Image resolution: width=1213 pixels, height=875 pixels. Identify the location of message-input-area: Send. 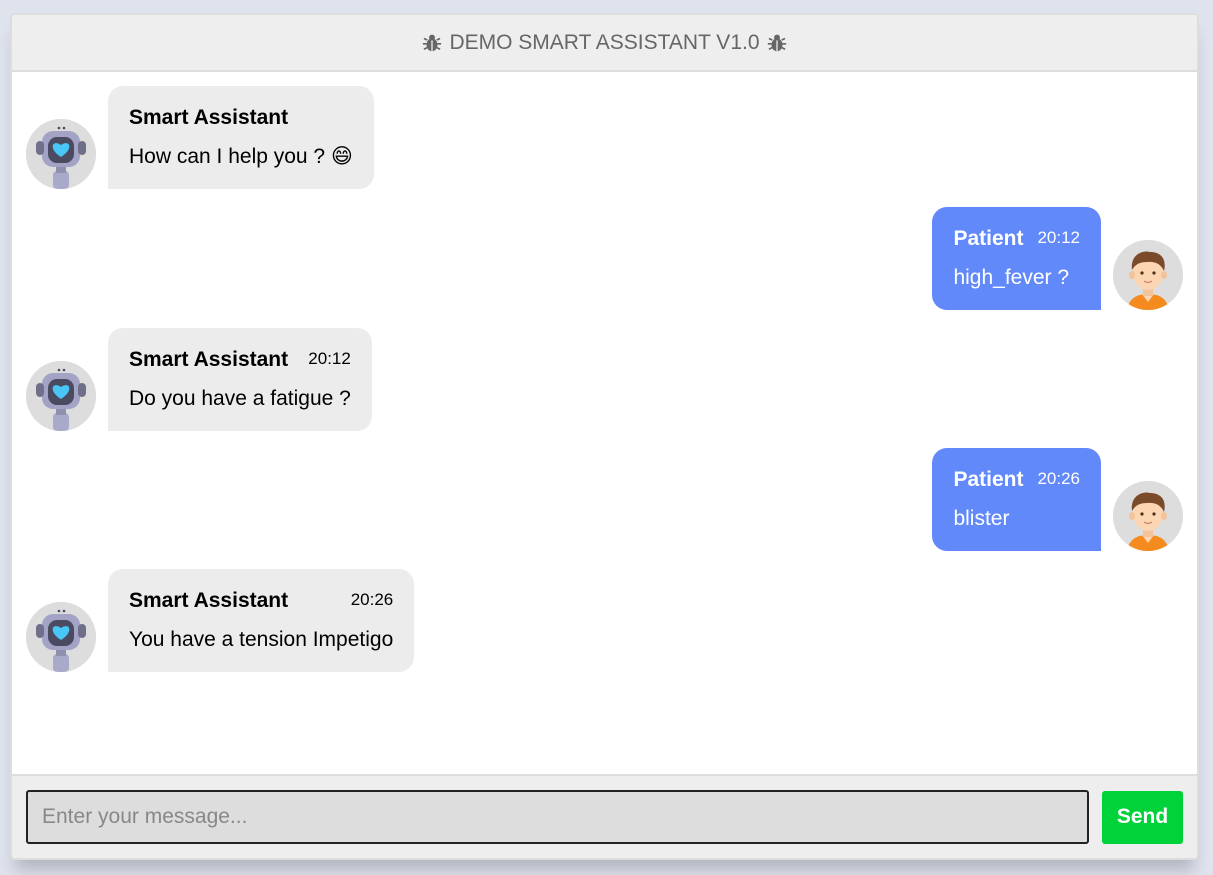
(604, 816).